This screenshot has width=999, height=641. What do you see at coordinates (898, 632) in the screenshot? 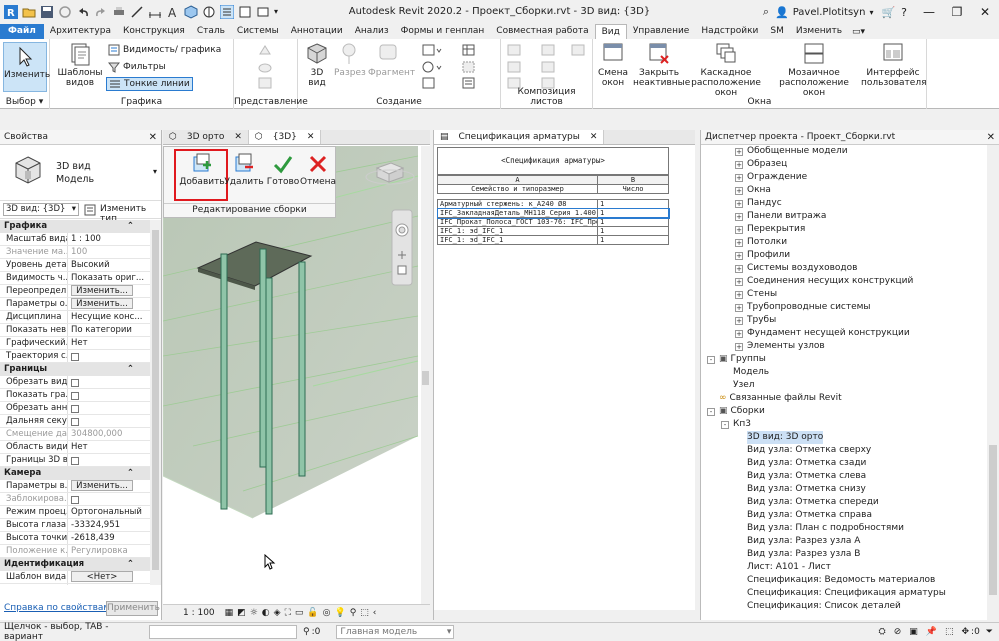
I see `select-links-icon: ⊘` at bounding box center [898, 632].